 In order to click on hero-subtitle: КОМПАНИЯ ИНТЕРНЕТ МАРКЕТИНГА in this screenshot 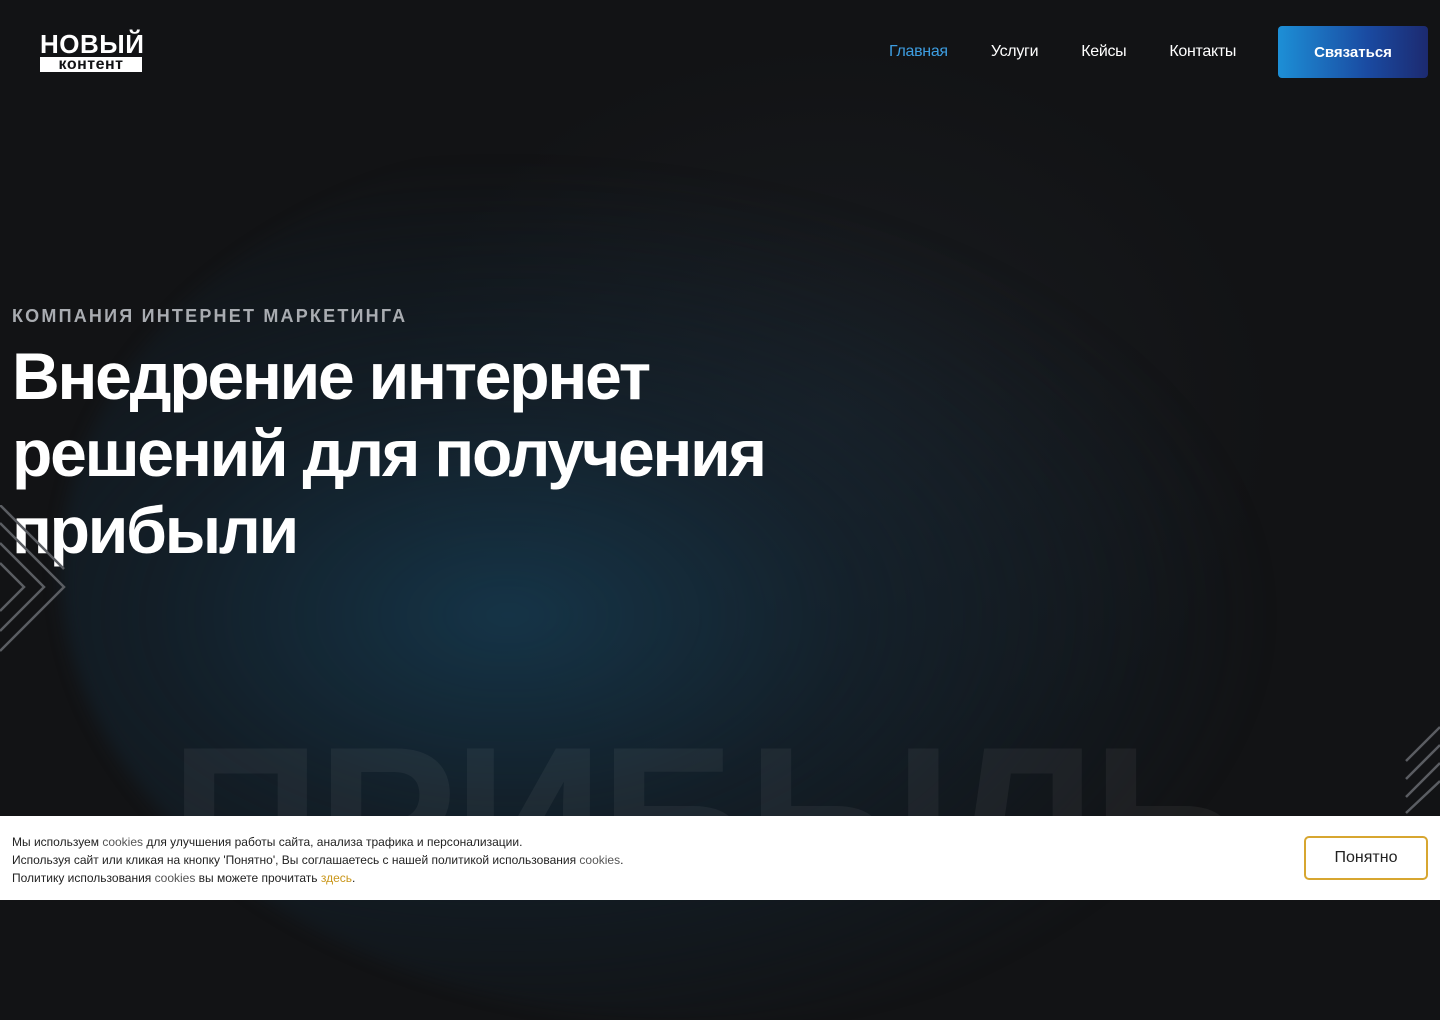, I will do `click(210, 316)`.